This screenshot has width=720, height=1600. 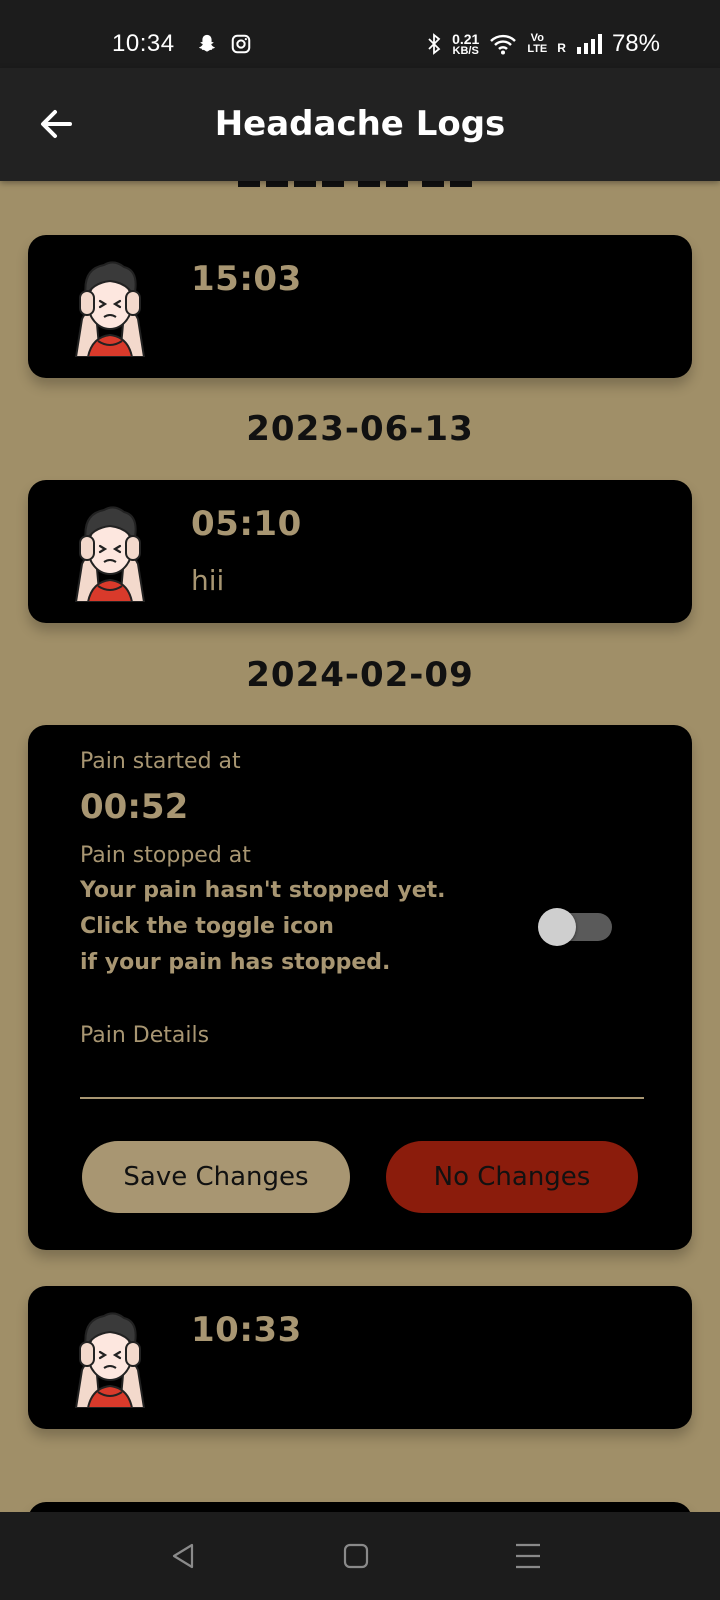 I want to click on date-heading: 2023-06-13, so click(x=360, y=429).